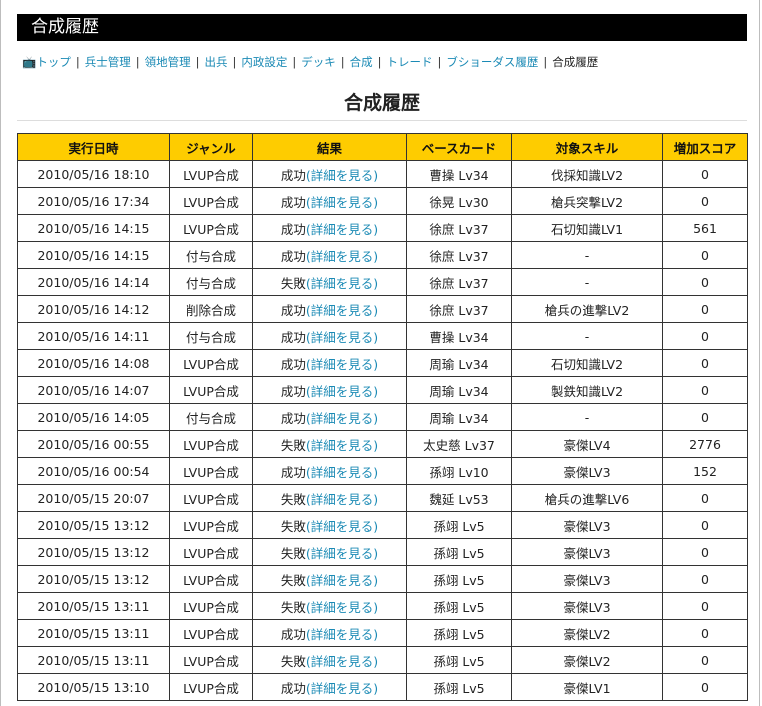  Describe the element at coordinates (587, 444) in the screenshot. I see `cell-target-skill: 豪傑LV4` at that location.